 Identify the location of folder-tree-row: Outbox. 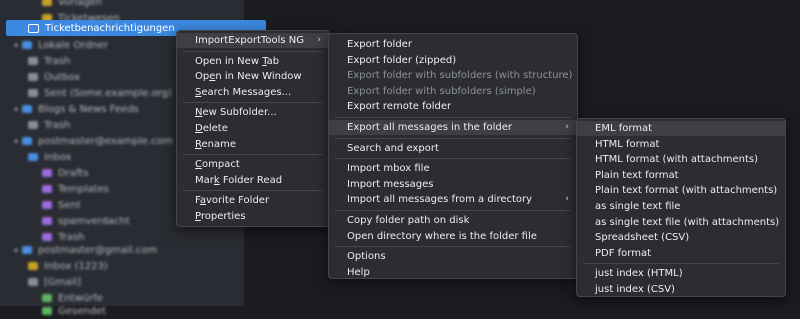
(54, 77).